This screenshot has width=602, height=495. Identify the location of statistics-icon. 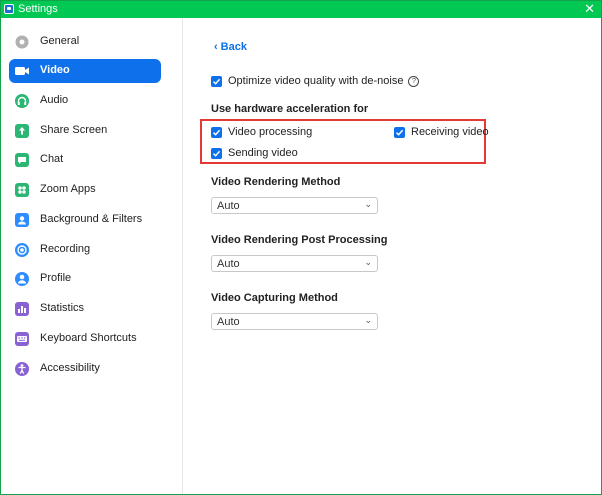
(22, 309).